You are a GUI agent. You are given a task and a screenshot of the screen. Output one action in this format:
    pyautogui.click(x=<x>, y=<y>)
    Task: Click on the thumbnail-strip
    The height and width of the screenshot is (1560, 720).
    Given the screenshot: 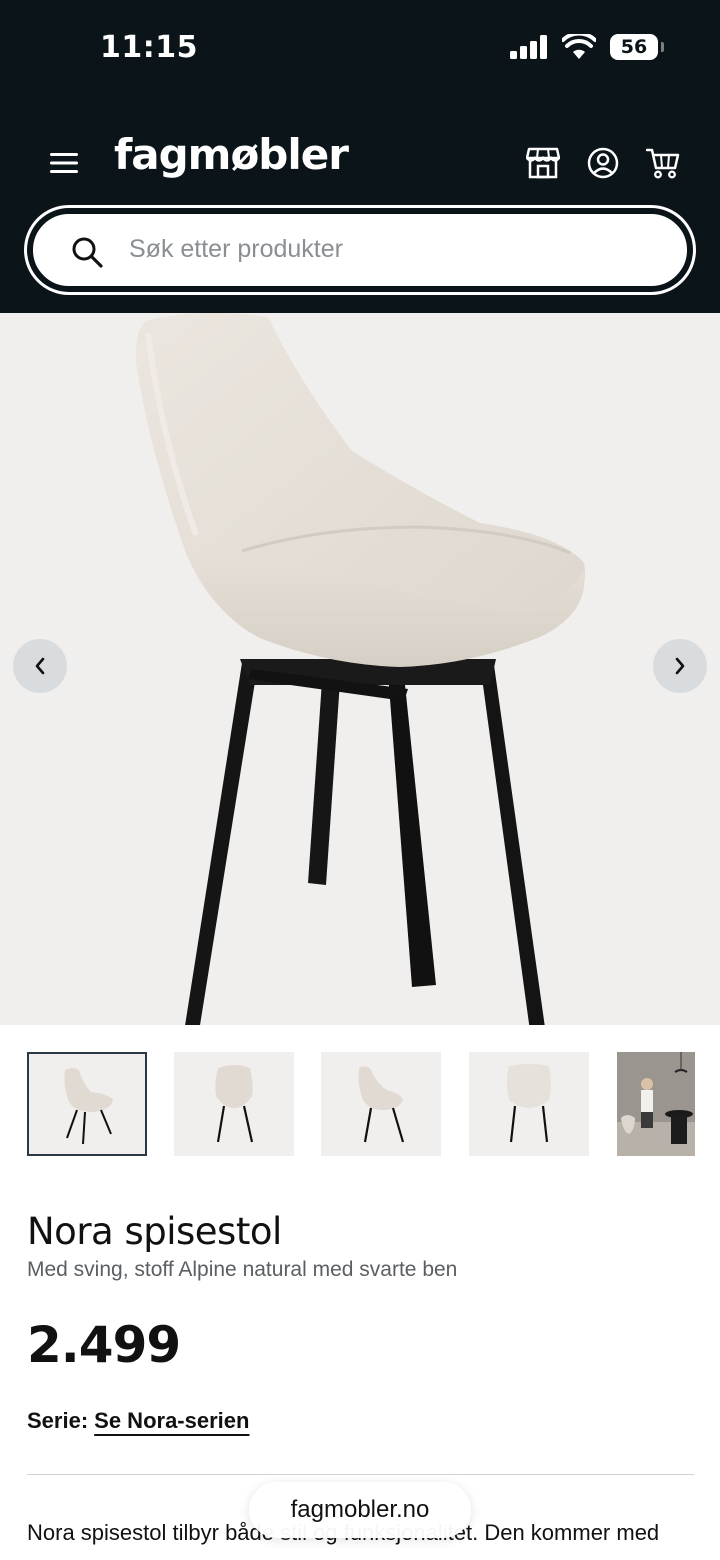 What is the action you would take?
    pyautogui.click(x=373, y=1105)
    